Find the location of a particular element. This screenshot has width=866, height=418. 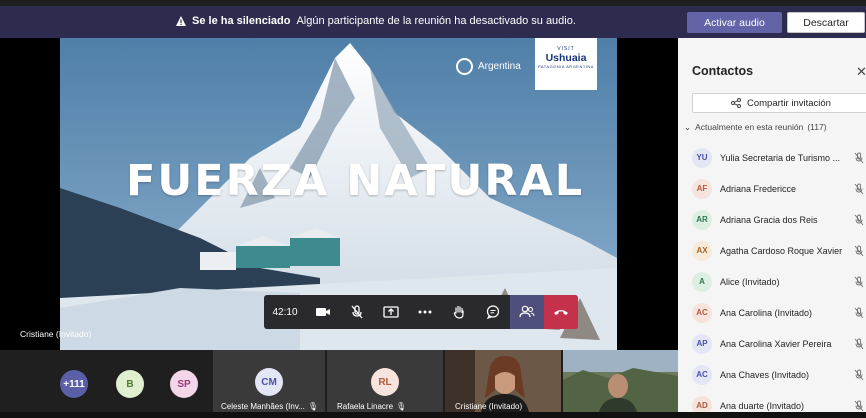

argentina-logo-text: Argentina is located at coordinates (499, 66).